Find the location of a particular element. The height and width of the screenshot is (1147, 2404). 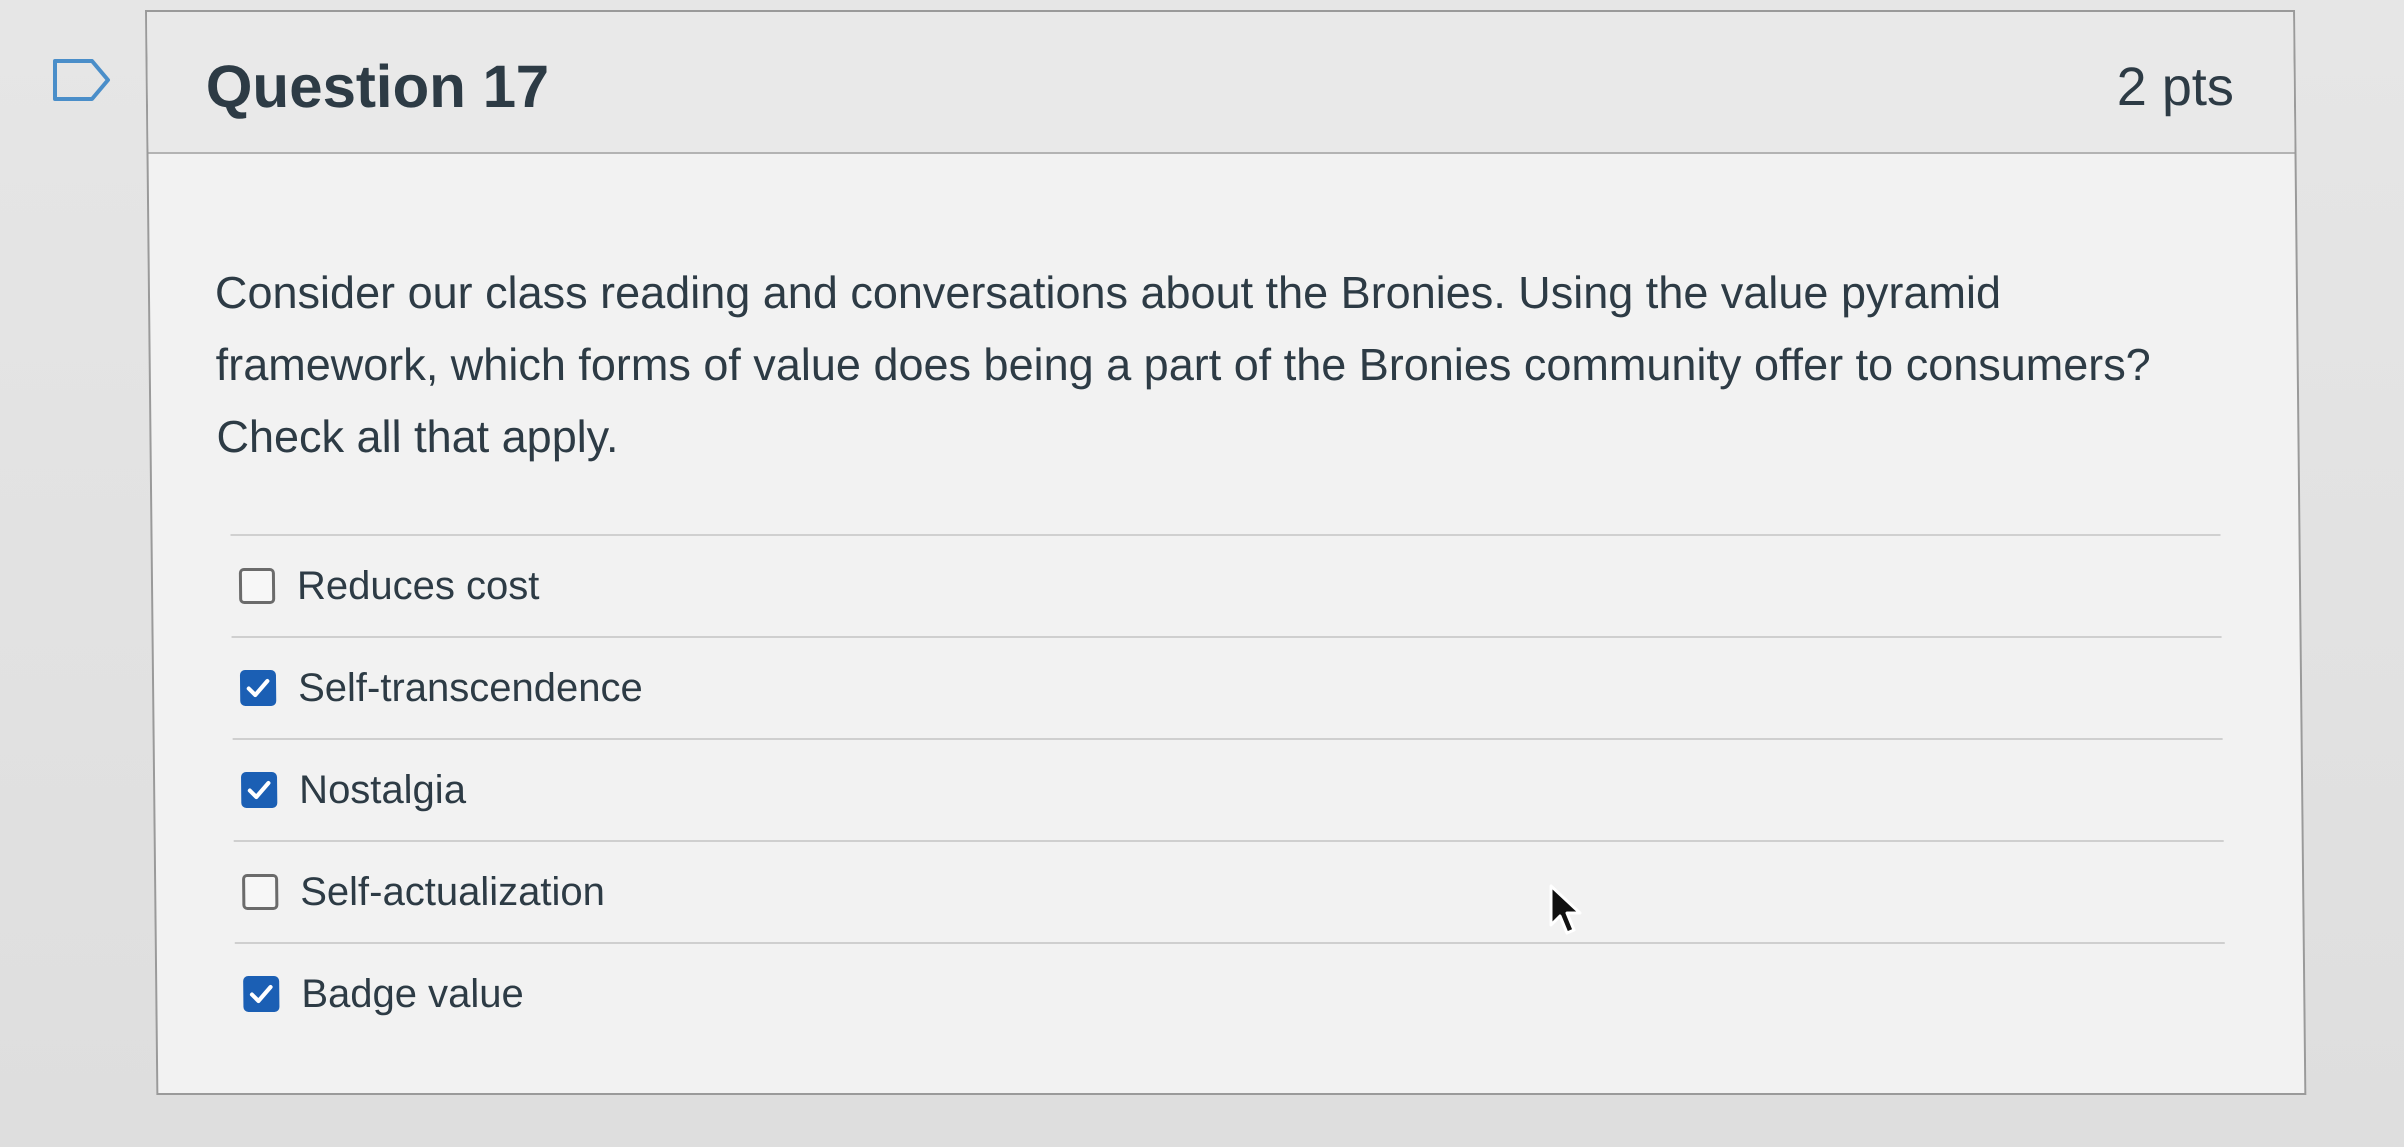

answer-option: Badge value is located at coordinates (1230, 994).